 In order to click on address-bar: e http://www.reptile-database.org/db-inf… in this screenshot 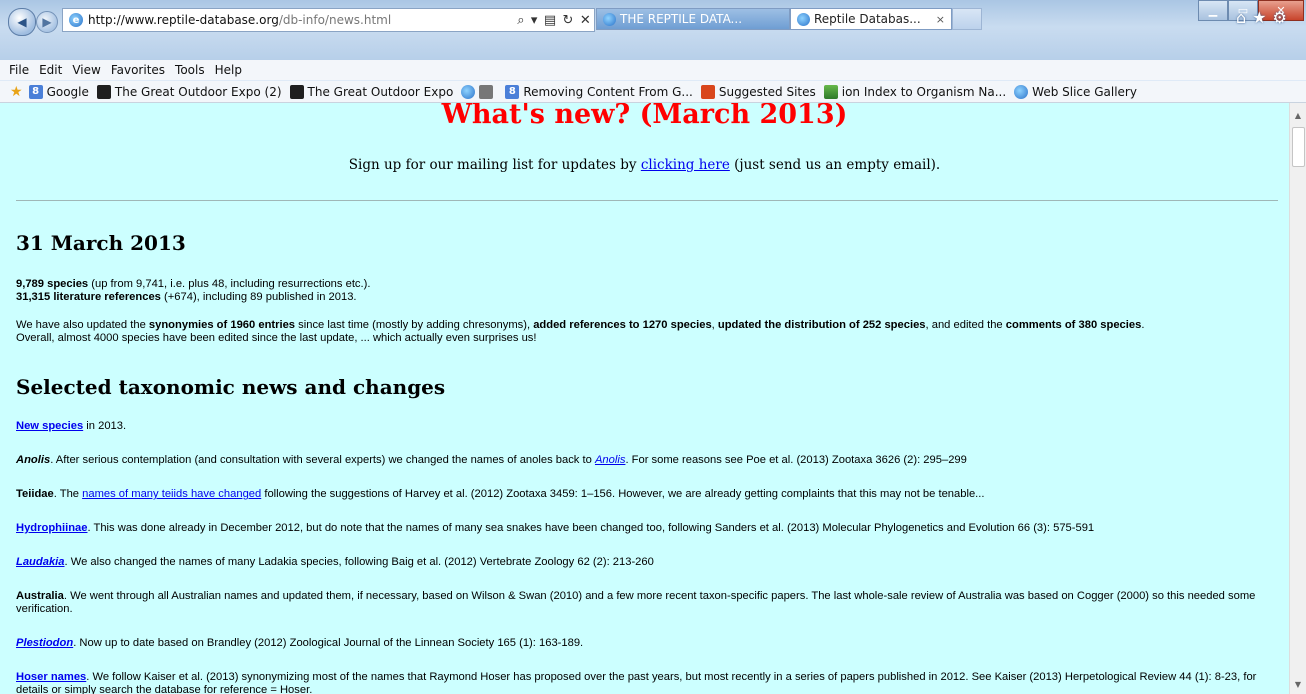, I will do `click(289, 20)`.